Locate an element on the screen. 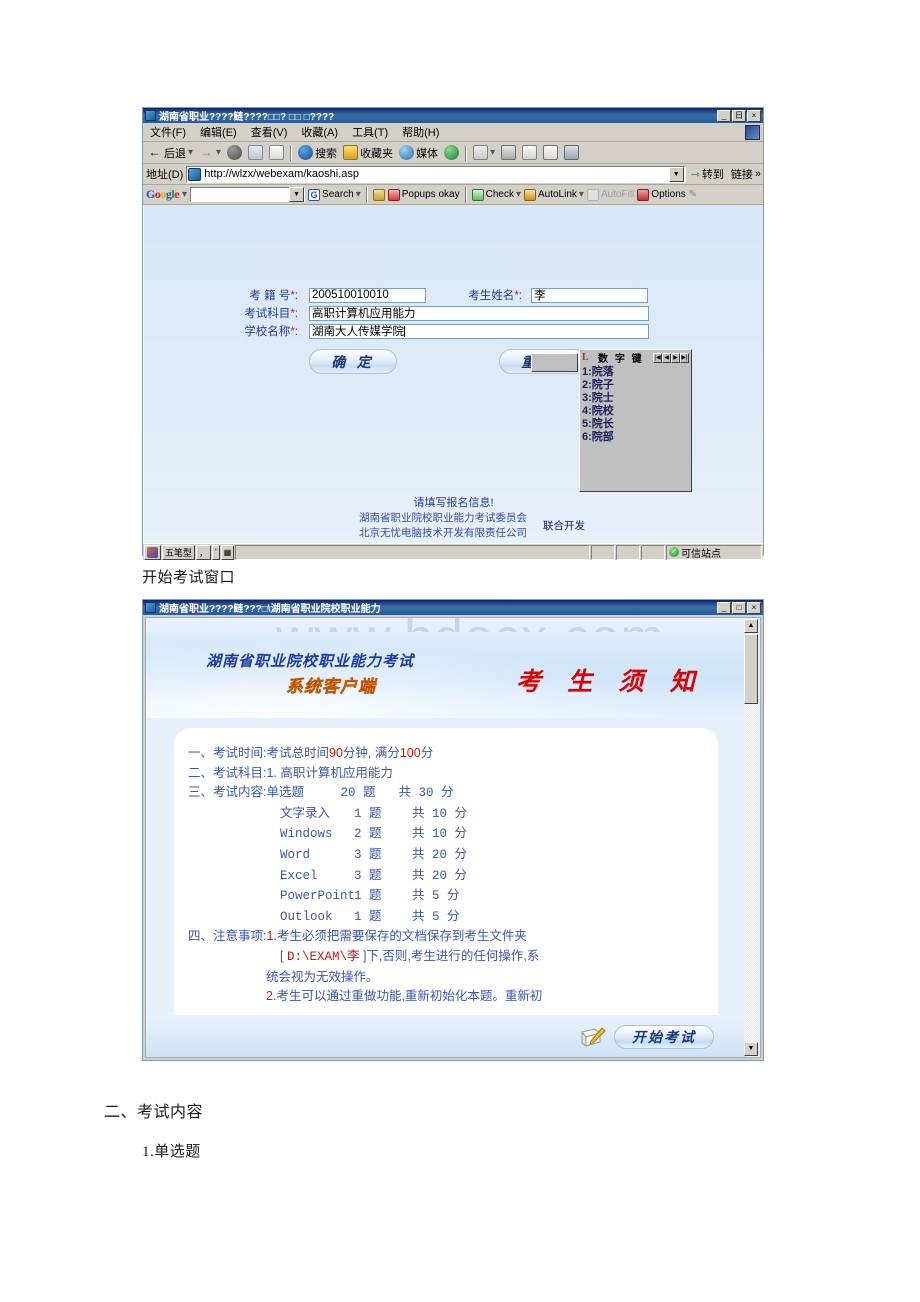  menu-item-file: 文件(F) is located at coordinates (168, 132).